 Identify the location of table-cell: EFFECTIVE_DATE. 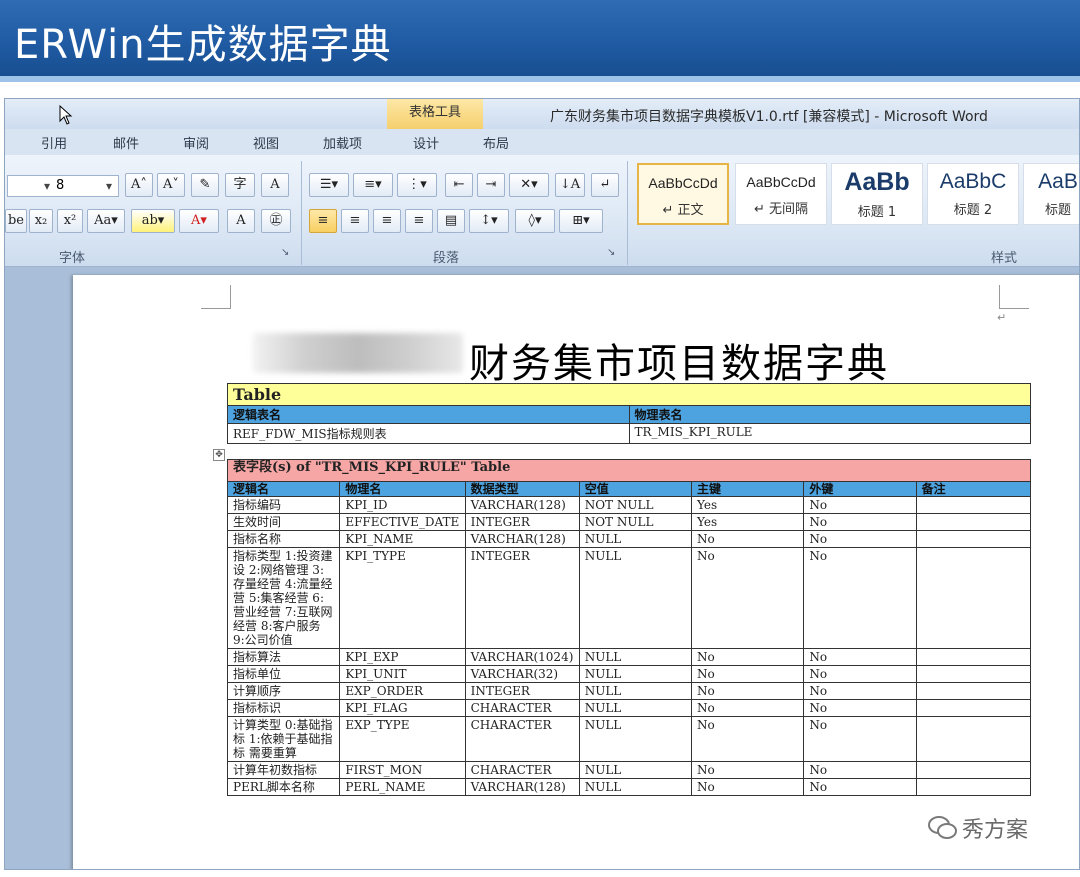
(402, 522).